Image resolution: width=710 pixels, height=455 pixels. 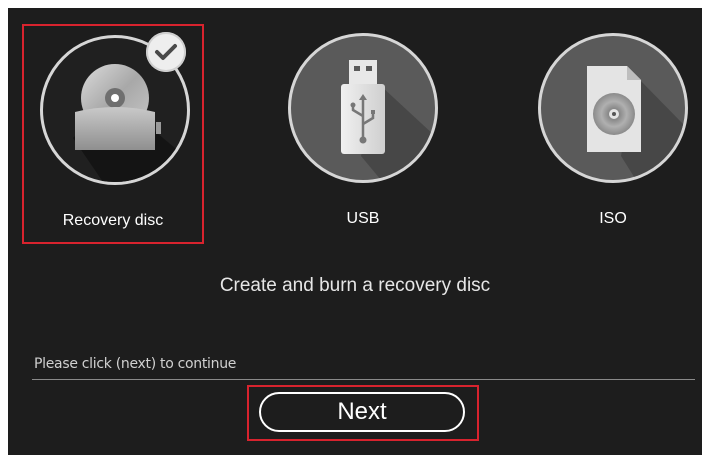 What do you see at coordinates (613, 218) in the screenshot?
I see `option-label-iso: ISO` at bounding box center [613, 218].